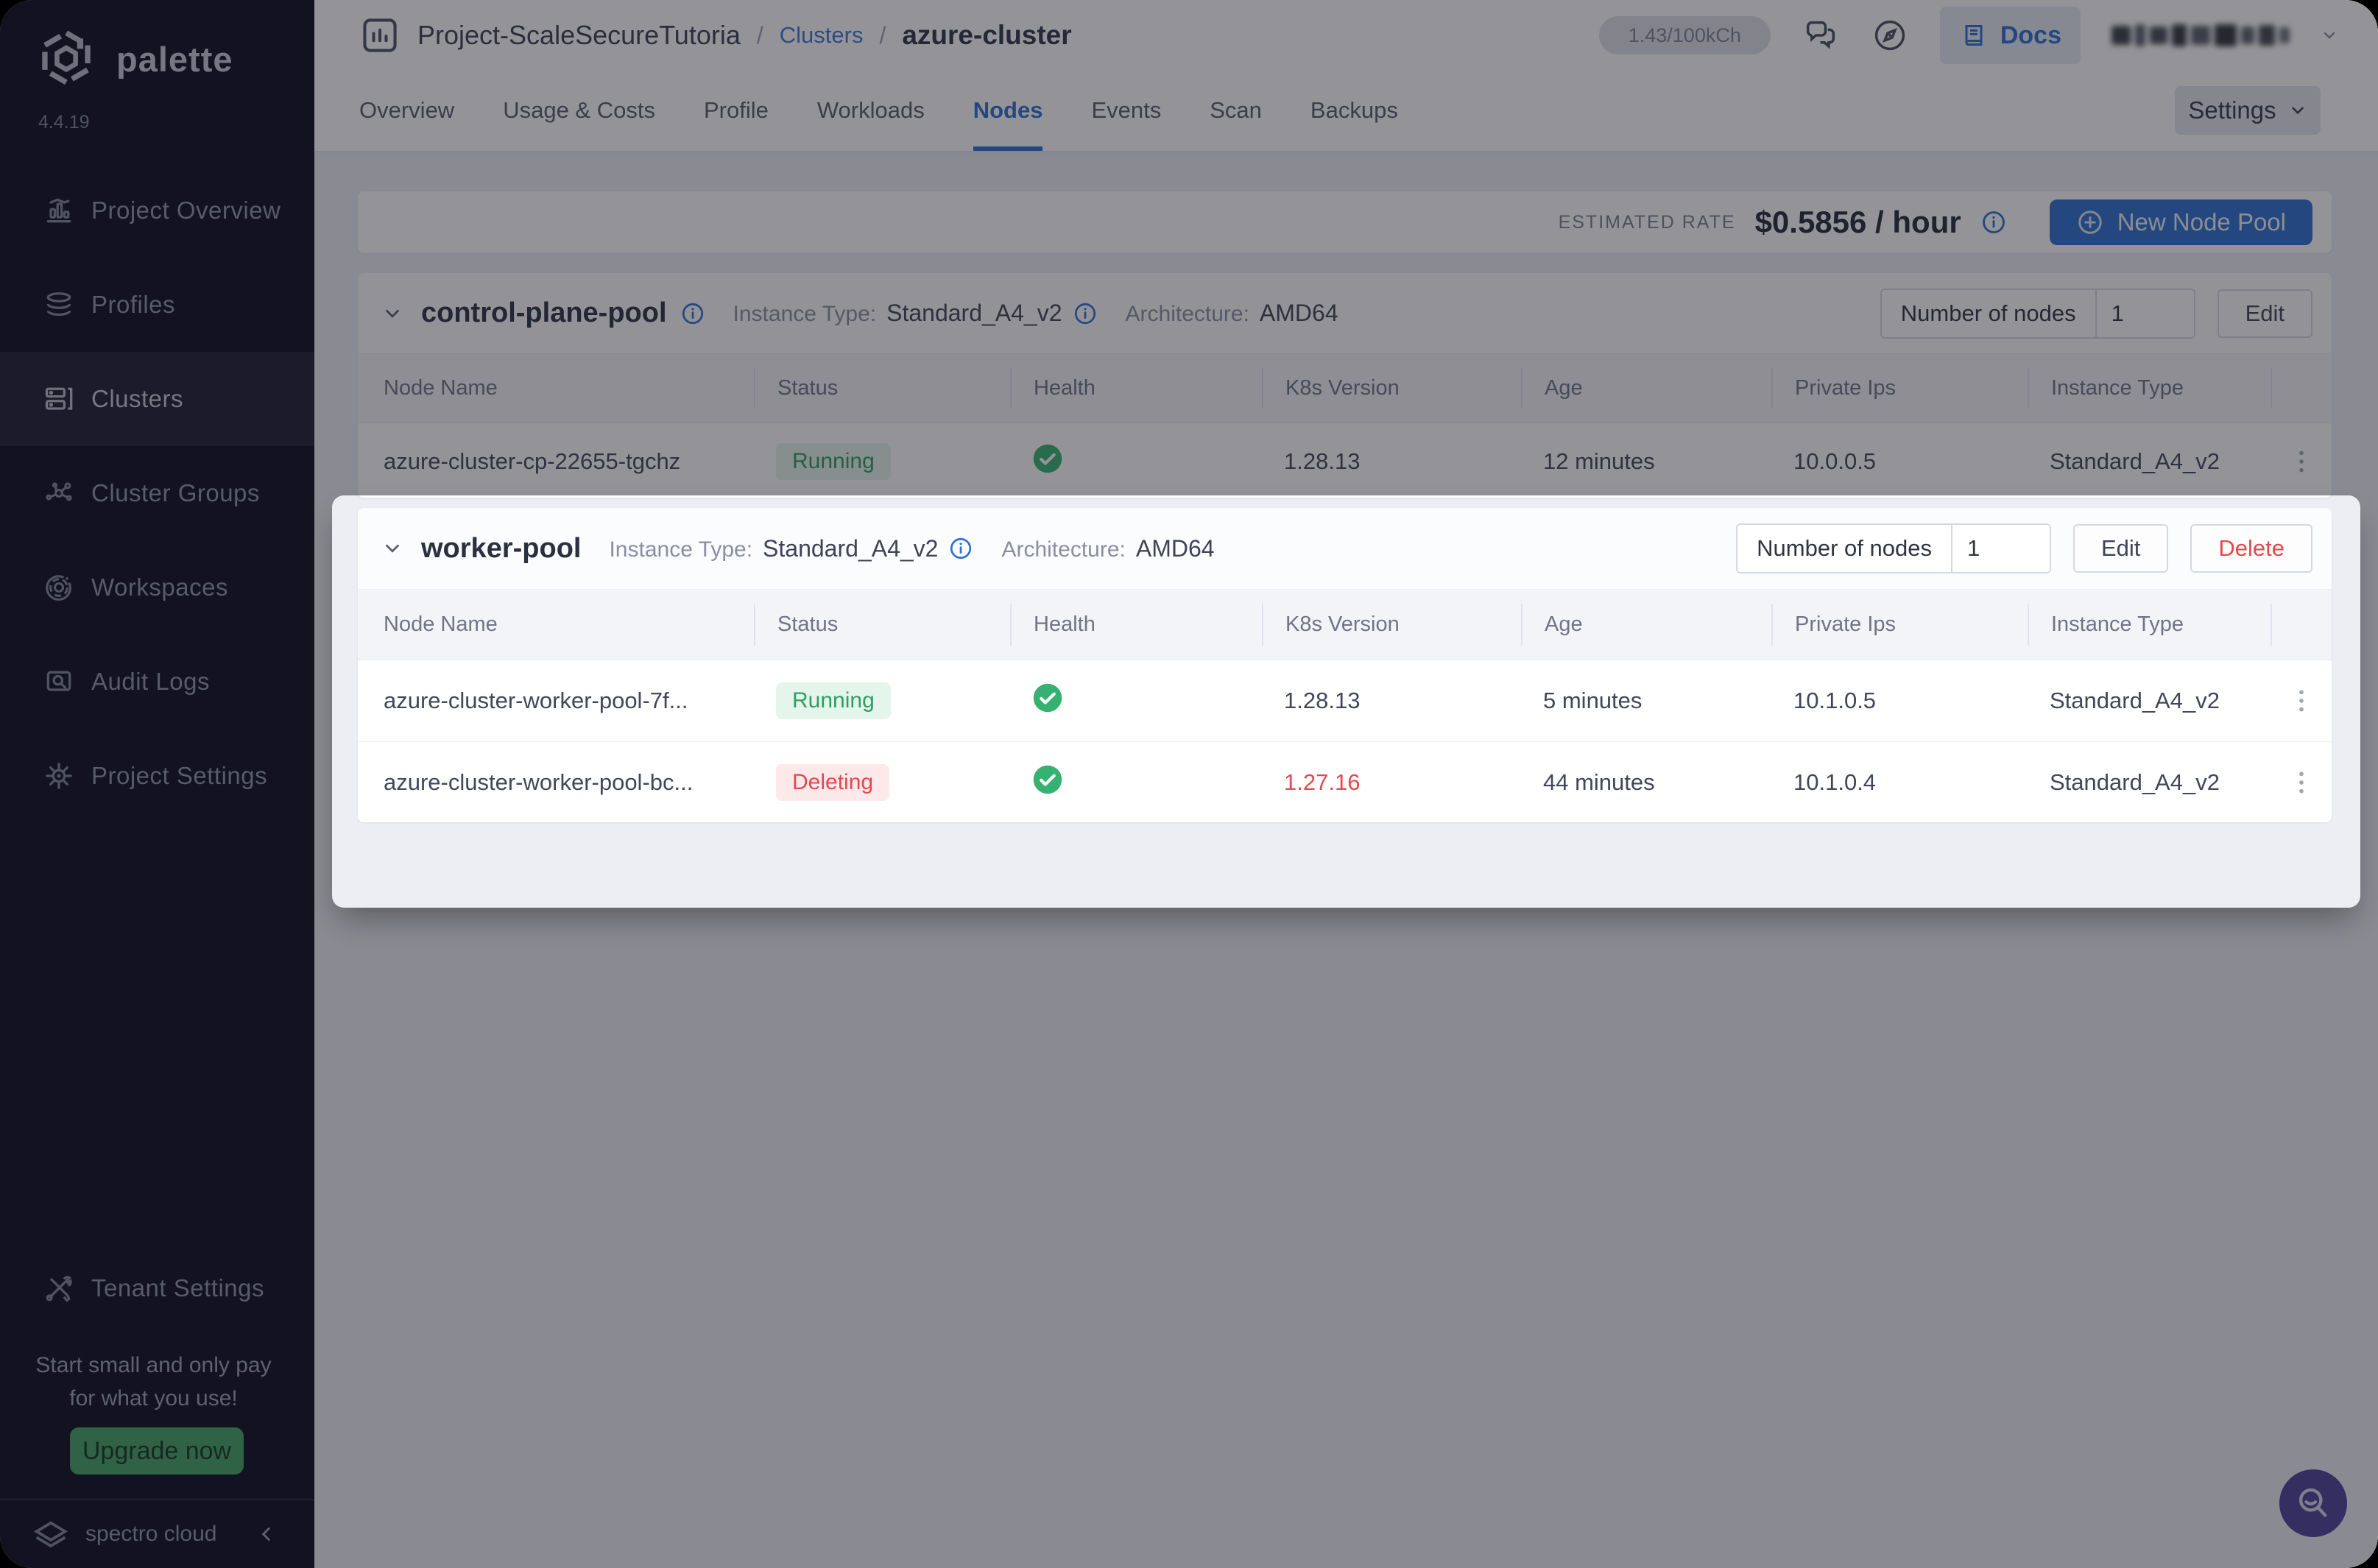 The height and width of the screenshot is (1568, 2378). Describe the element at coordinates (882, 388) in the screenshot. I see `col-status: Status` at that location.